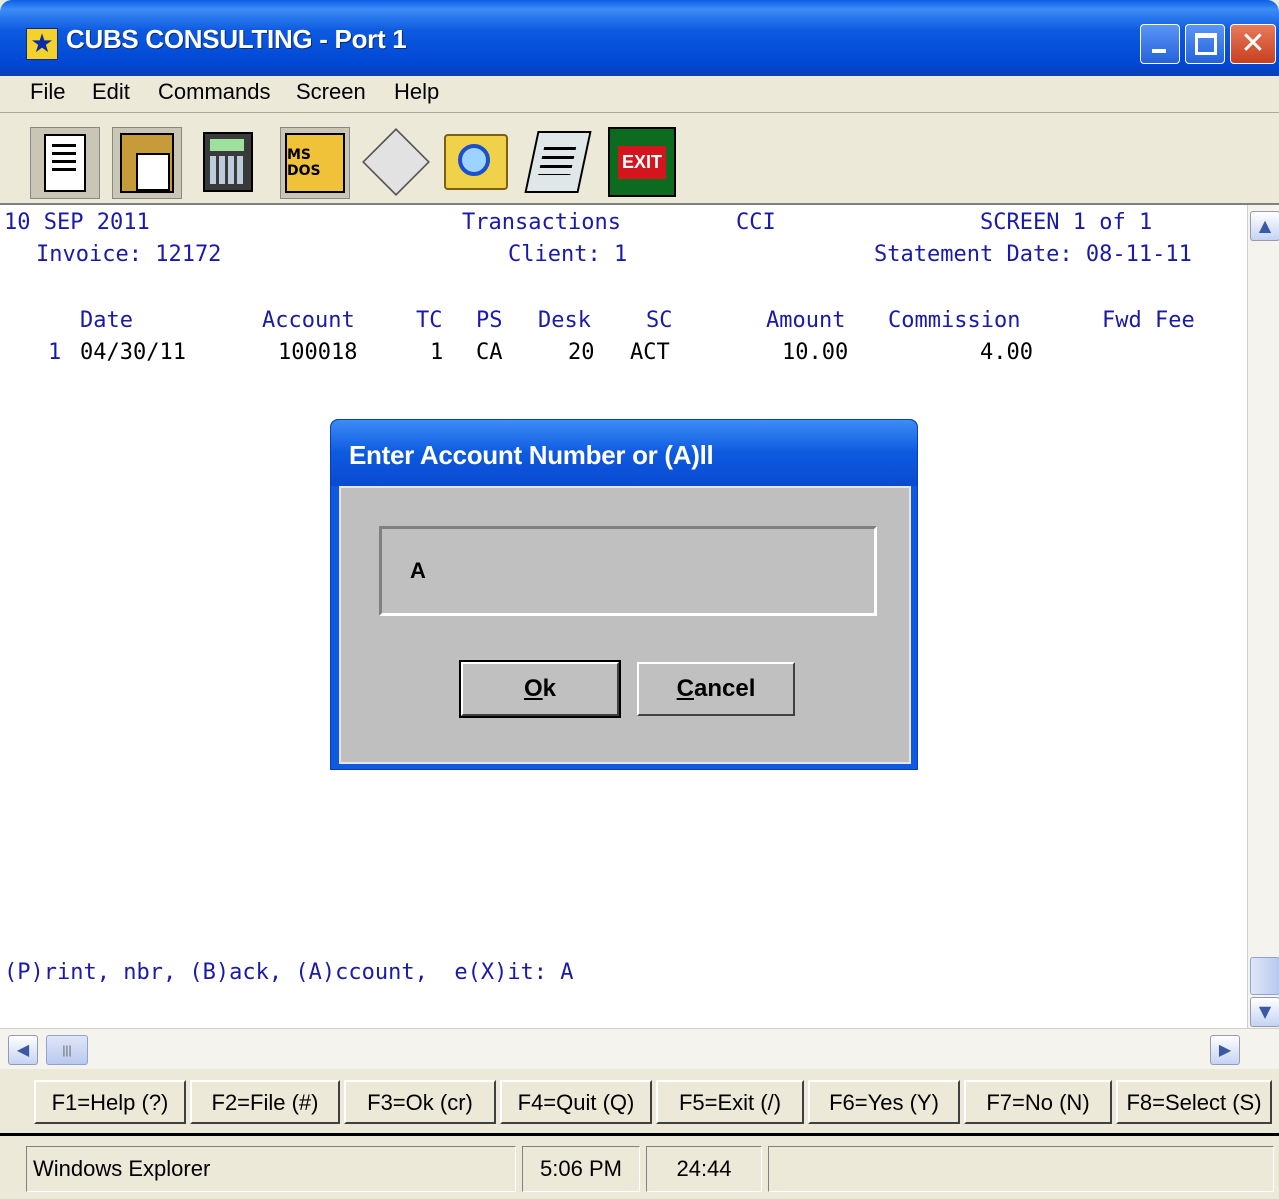  I want to click on toolbar: MS DOS EXIT, so click(639, 159).